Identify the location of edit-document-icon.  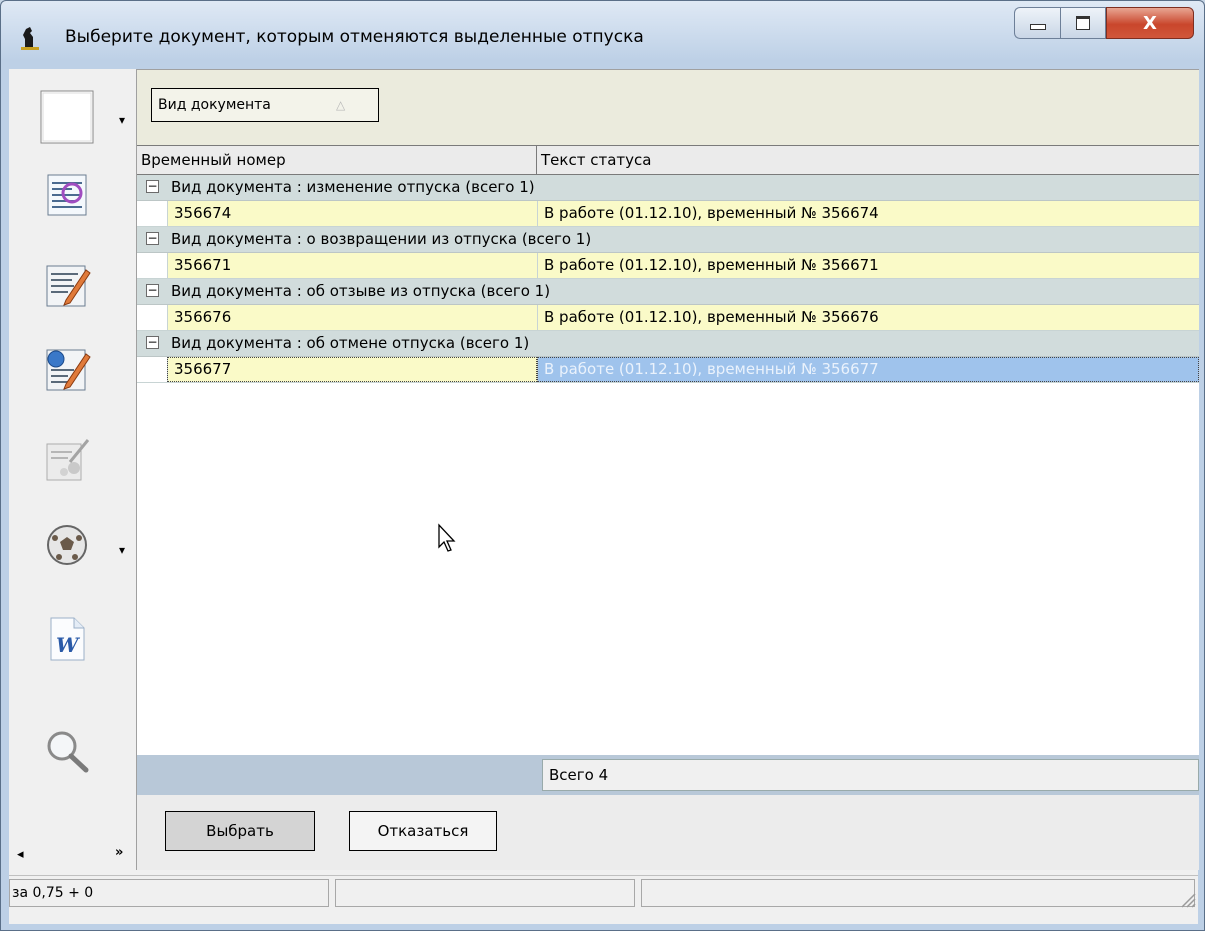
(68, 286).